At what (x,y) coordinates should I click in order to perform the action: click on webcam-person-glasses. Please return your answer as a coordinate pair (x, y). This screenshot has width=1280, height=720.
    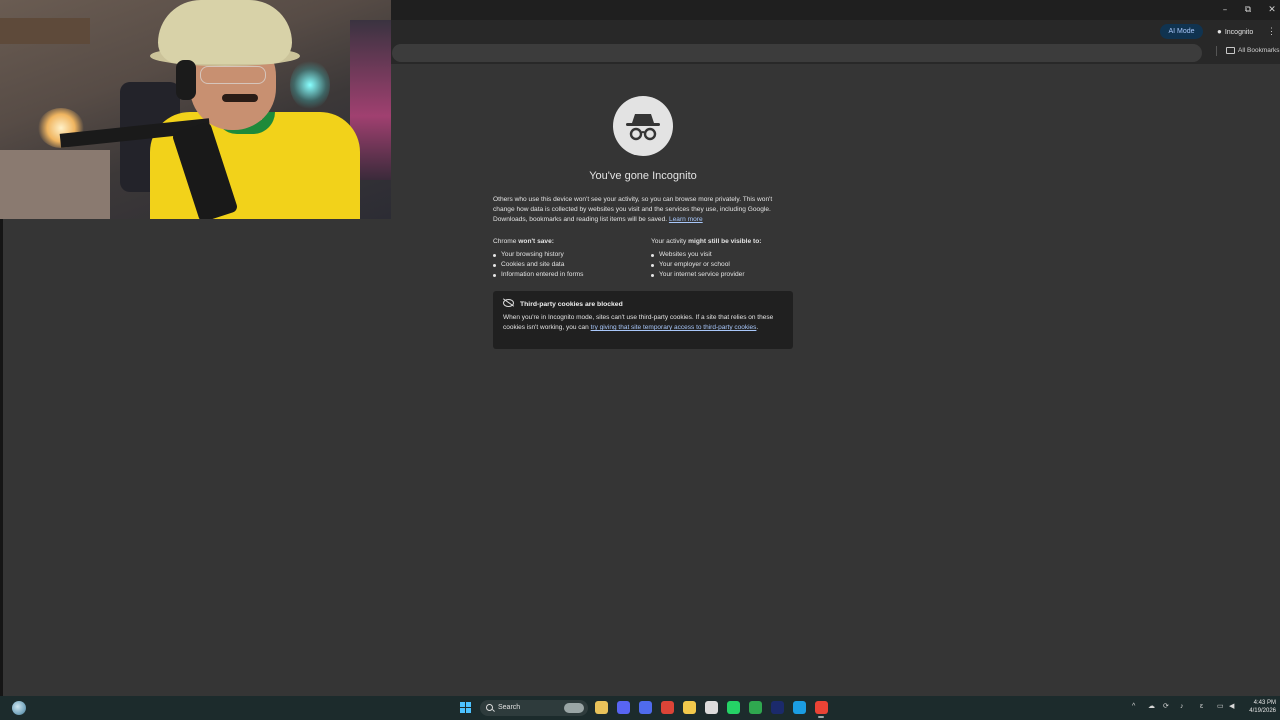
    Looking at the image, I should click on (233, 75).